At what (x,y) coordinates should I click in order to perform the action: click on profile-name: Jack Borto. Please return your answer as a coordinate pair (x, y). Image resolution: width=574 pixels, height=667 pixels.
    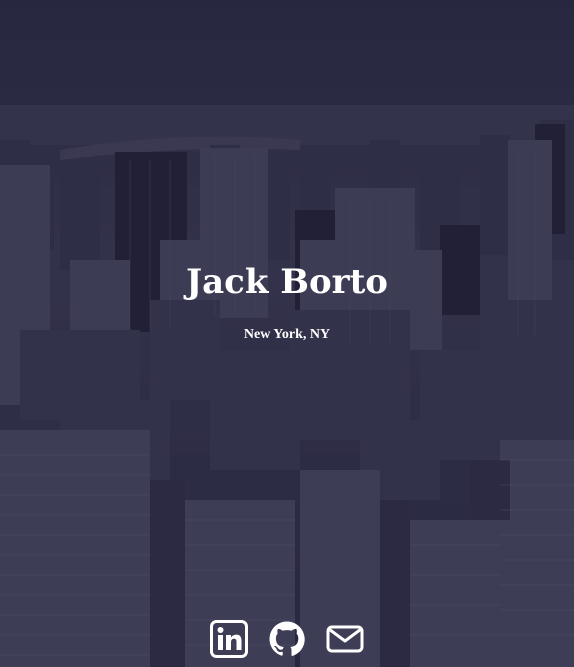
    Looking at the image, I should click on (287, 282).